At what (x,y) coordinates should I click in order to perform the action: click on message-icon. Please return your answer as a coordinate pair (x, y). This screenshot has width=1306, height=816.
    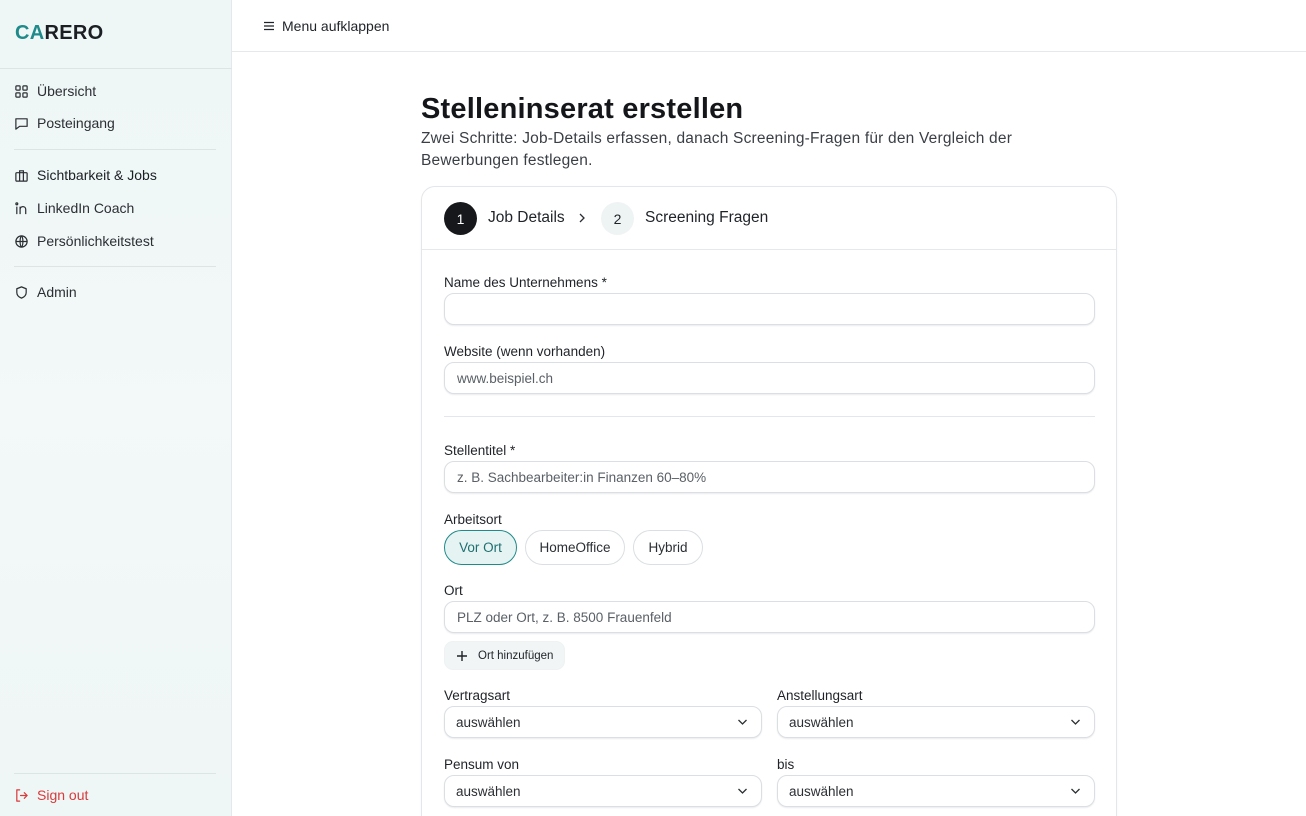
    Looking at the image, I should click on (21, 123).